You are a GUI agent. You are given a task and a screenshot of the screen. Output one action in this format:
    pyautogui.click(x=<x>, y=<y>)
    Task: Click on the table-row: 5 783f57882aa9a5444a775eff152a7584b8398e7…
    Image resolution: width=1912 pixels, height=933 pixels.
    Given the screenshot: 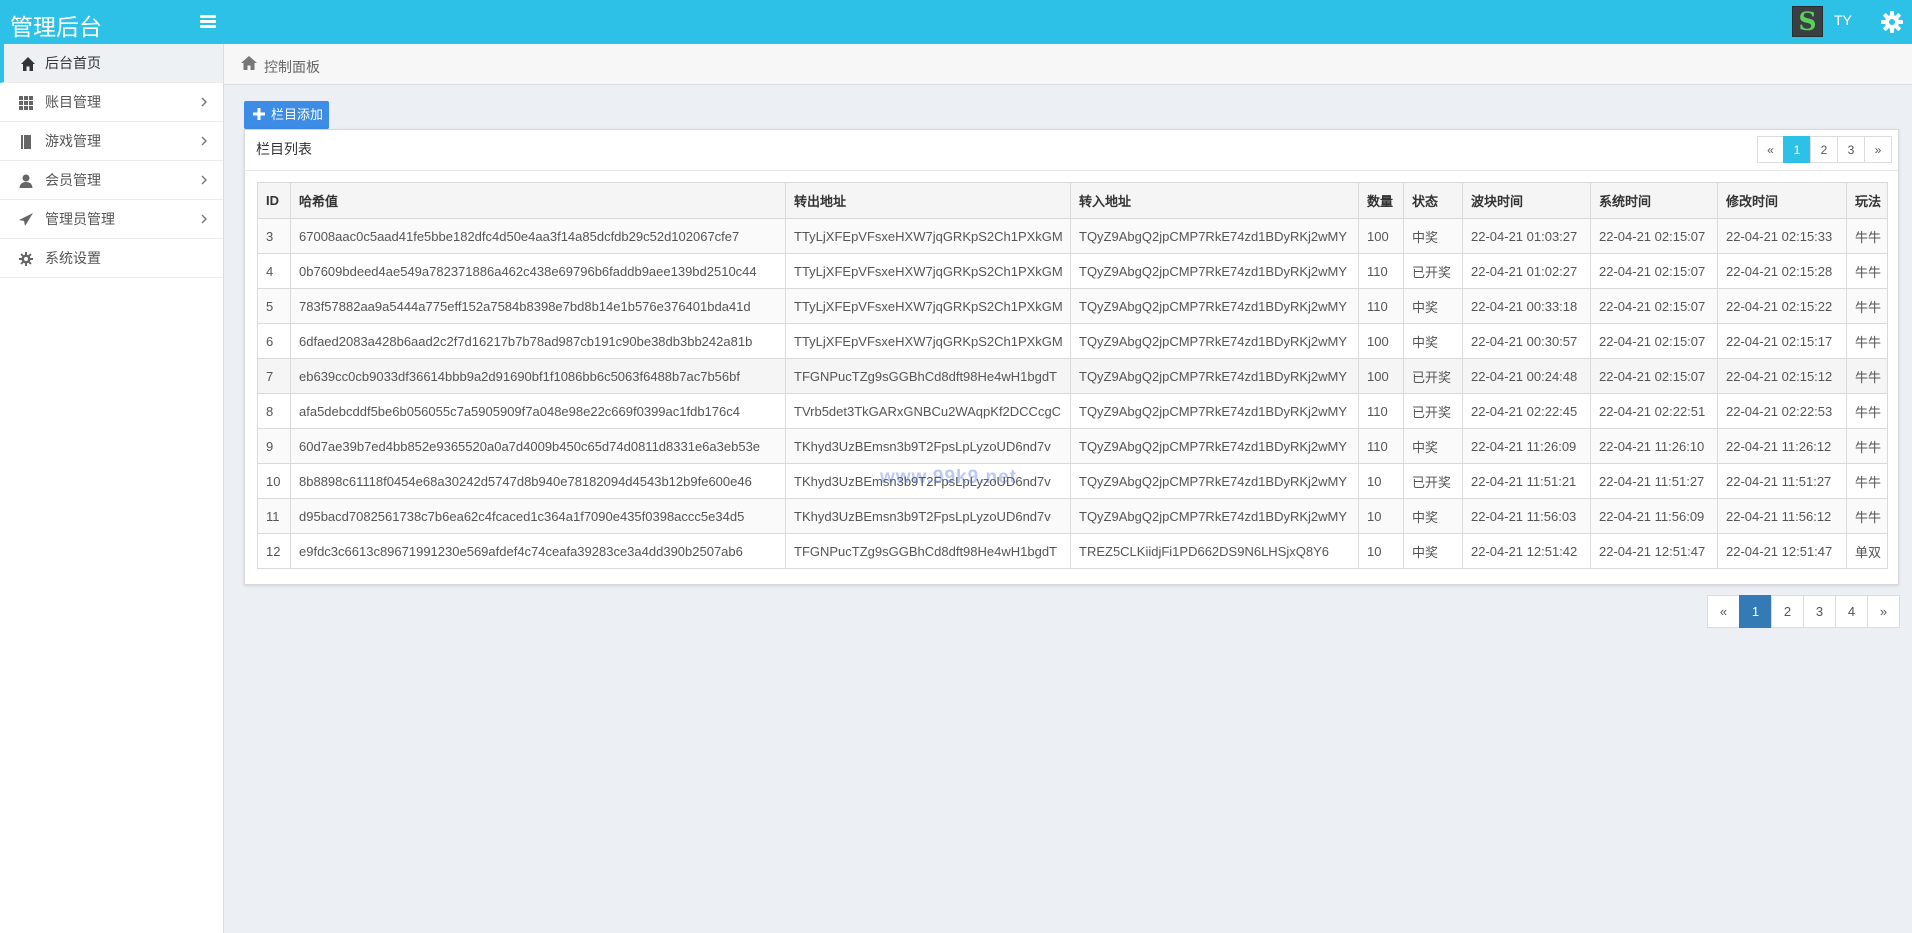 What is the action you would take?
    pyautogui.click(x=1072, y=306)
    